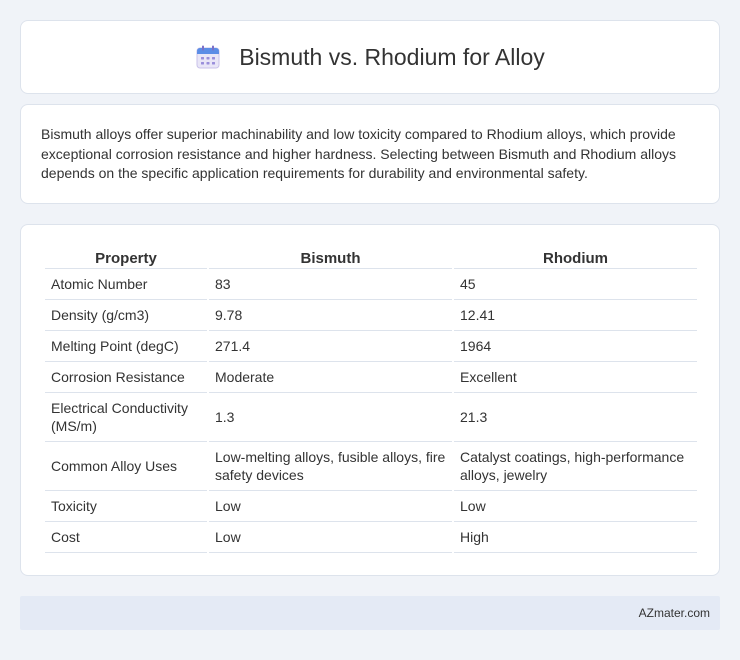 This screenshot has height=660, width=740. I want to click on bismuth-cell: 9.78, so click(330, 315).